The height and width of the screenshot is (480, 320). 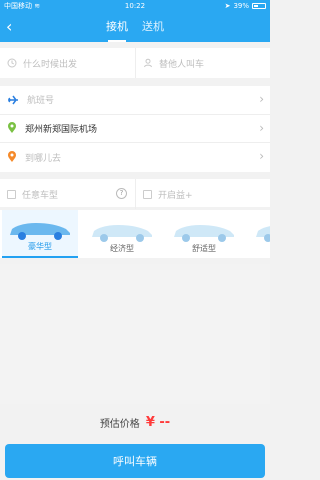 I want to click on open-invoice-checkbox, so click(x=147, y=194).